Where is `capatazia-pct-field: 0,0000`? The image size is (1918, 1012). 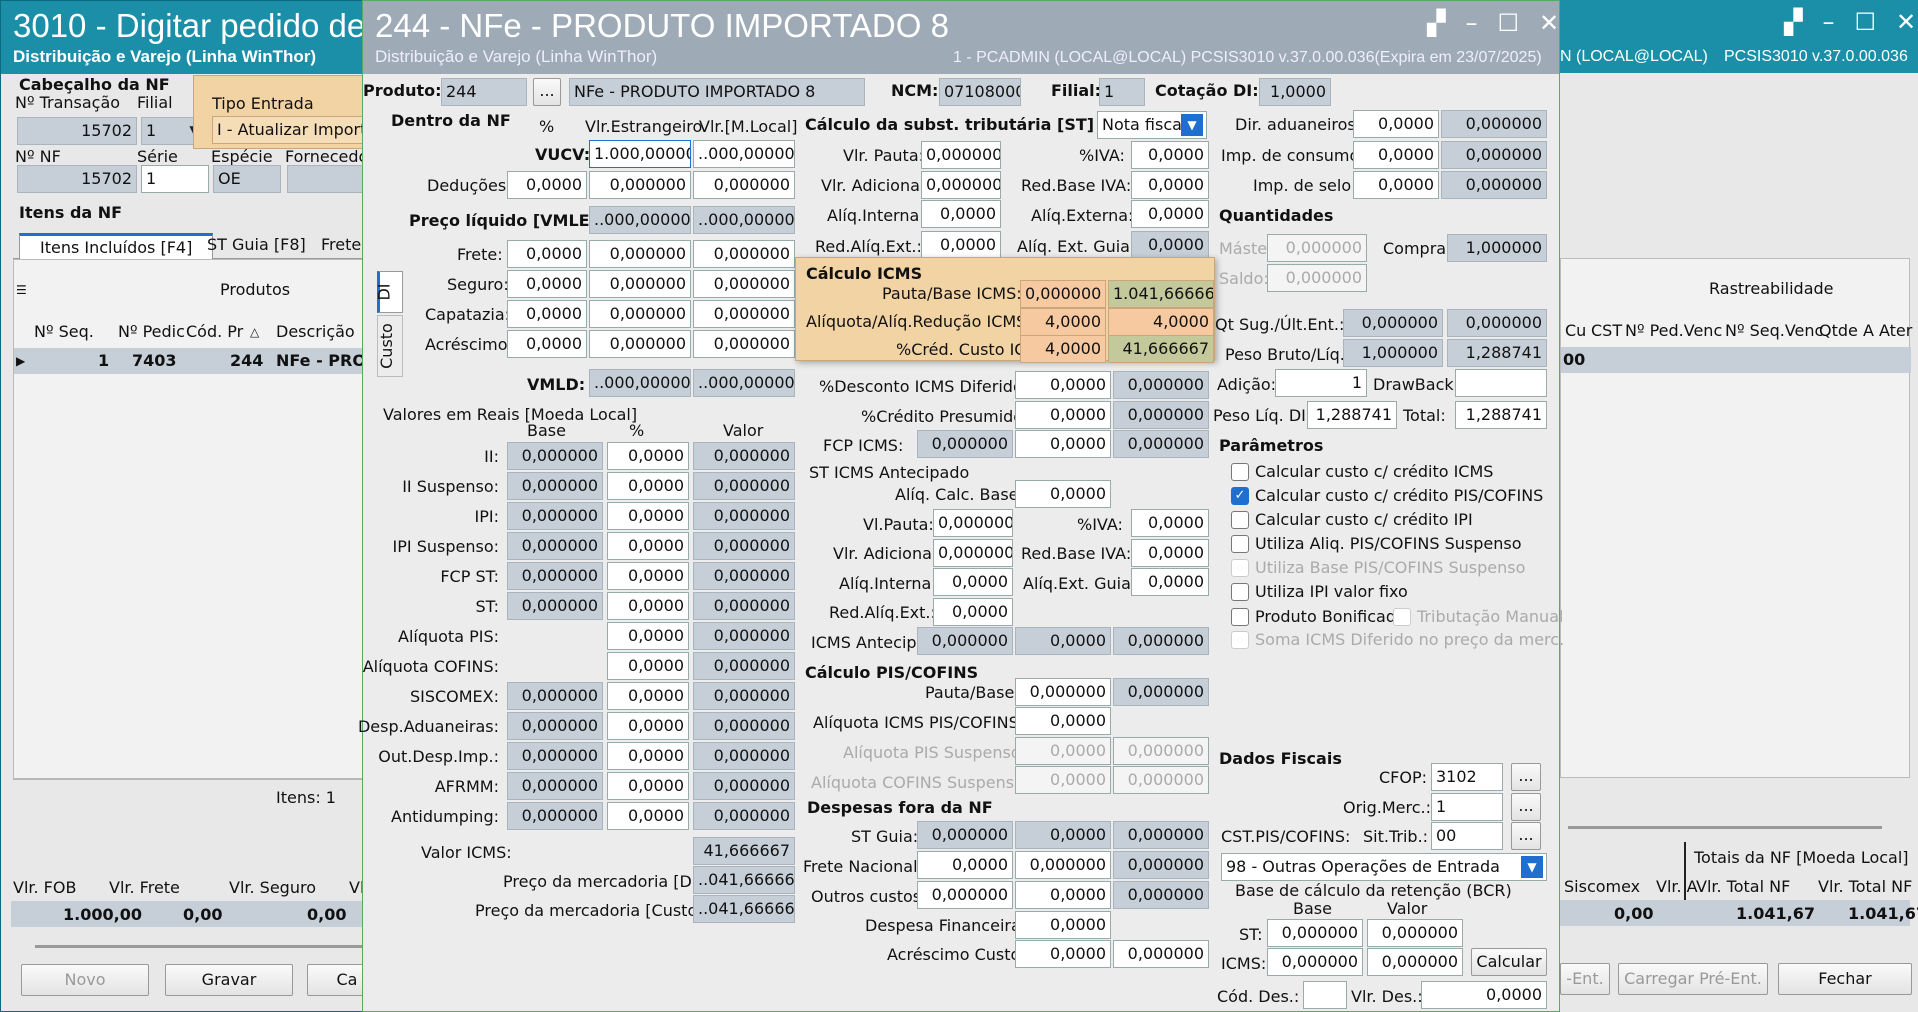
capatazia-pct-field: 0,0000 is located at coordinates (547, 314).